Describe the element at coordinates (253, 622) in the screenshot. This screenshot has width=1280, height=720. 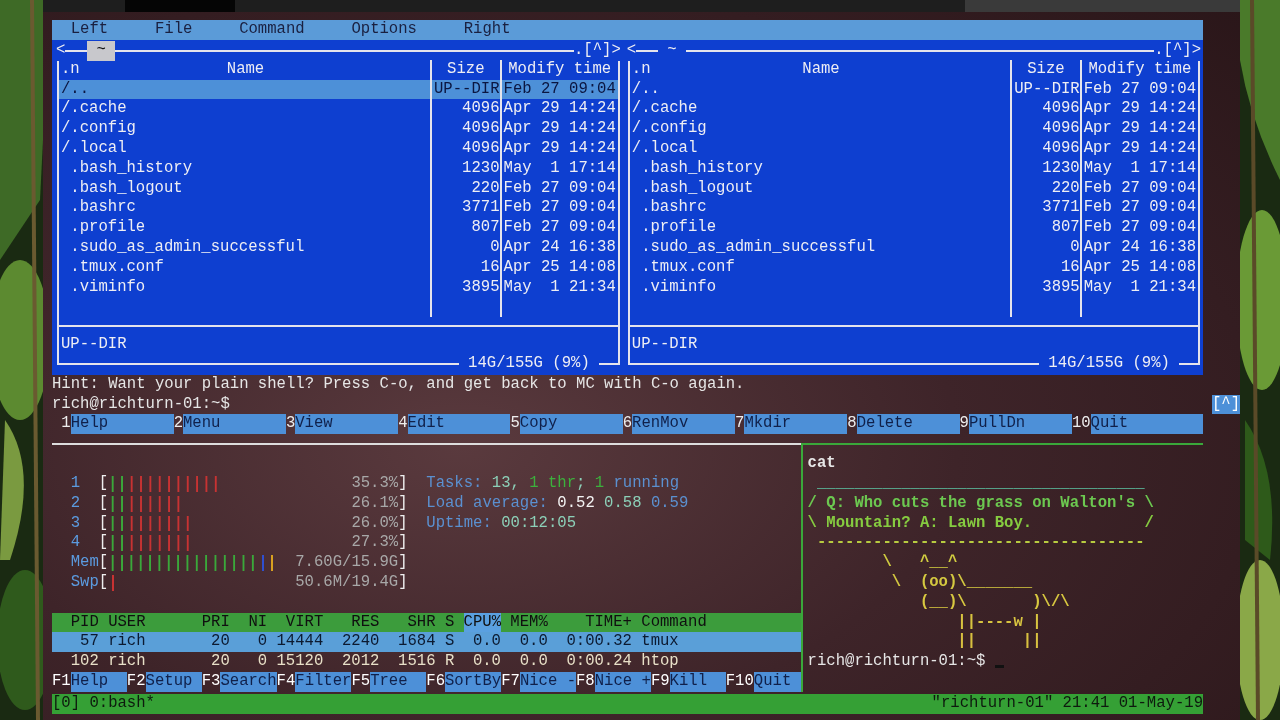
I see `column-header: NI` at that location.